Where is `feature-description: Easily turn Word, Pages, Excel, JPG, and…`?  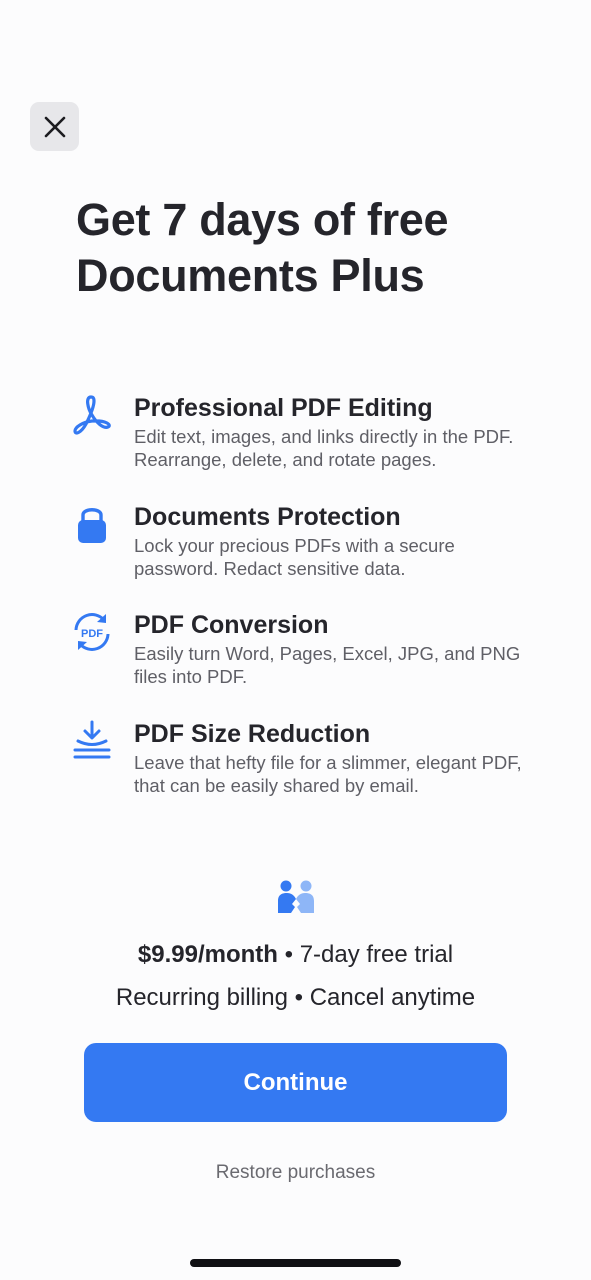 feature-description: Easily turn Word, Pages, Excel, JPG, and… is located at coordinates (327, 665).